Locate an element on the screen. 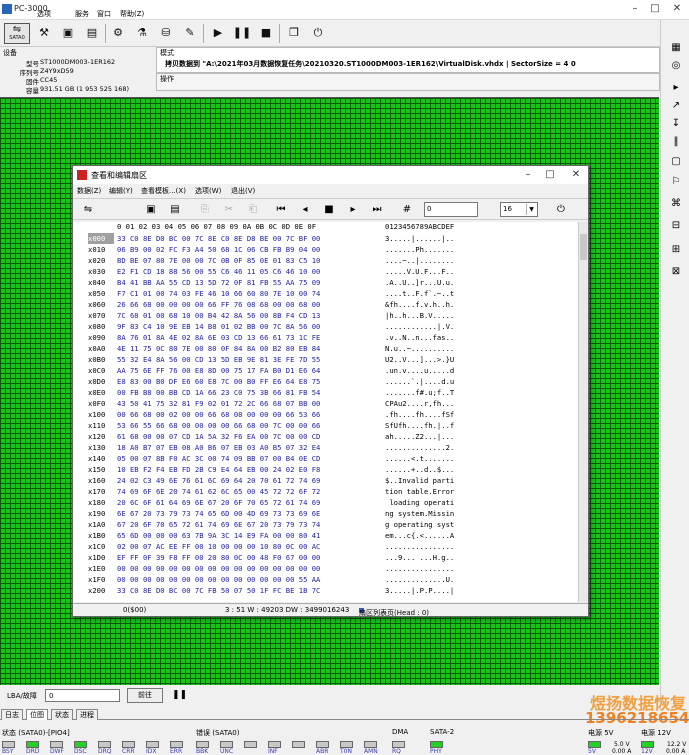 This screenshot has height=755, width=689. last-icon: ⏭ is located at coordinates (377, 210).